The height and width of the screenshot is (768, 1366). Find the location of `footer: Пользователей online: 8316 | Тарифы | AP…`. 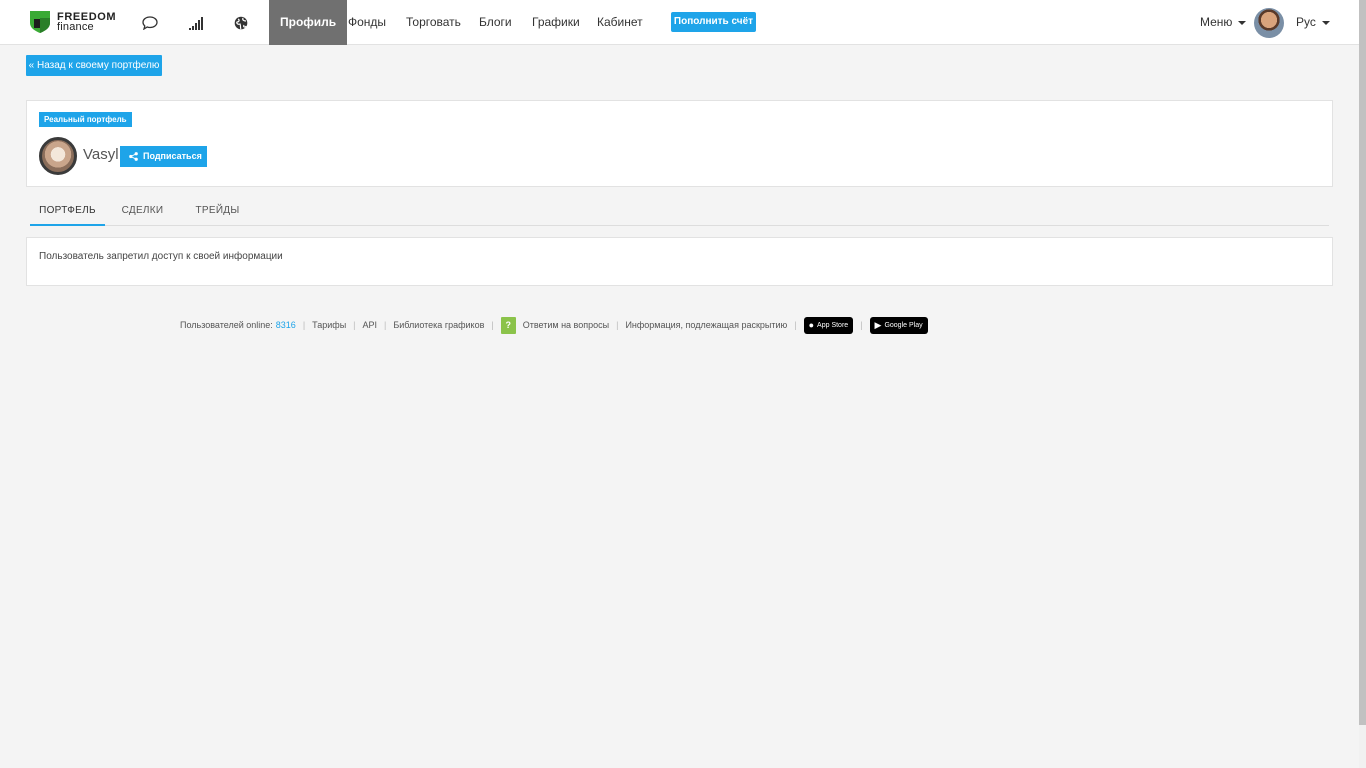

footer: Пользователей online: 8316 | Тарифы | AP… is located at coordinates (554, 325).